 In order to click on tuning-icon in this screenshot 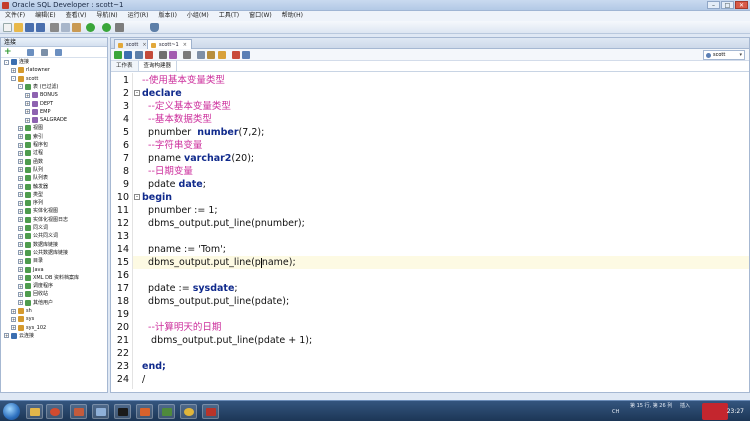, I will do `click(246, 55)`.